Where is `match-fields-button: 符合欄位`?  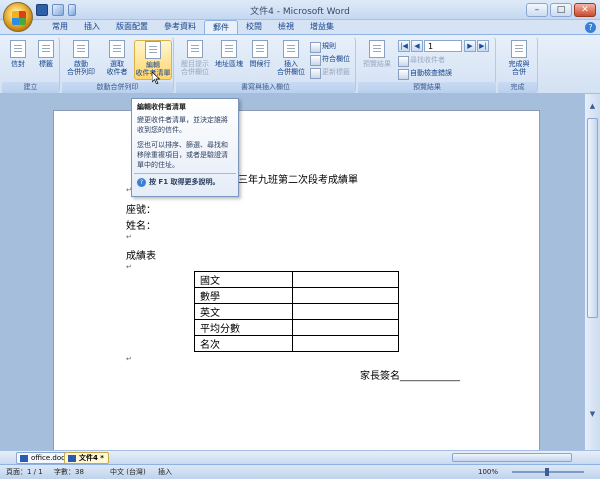
match-fields-button: 符合欄位 is located at coordinates (330, 60).